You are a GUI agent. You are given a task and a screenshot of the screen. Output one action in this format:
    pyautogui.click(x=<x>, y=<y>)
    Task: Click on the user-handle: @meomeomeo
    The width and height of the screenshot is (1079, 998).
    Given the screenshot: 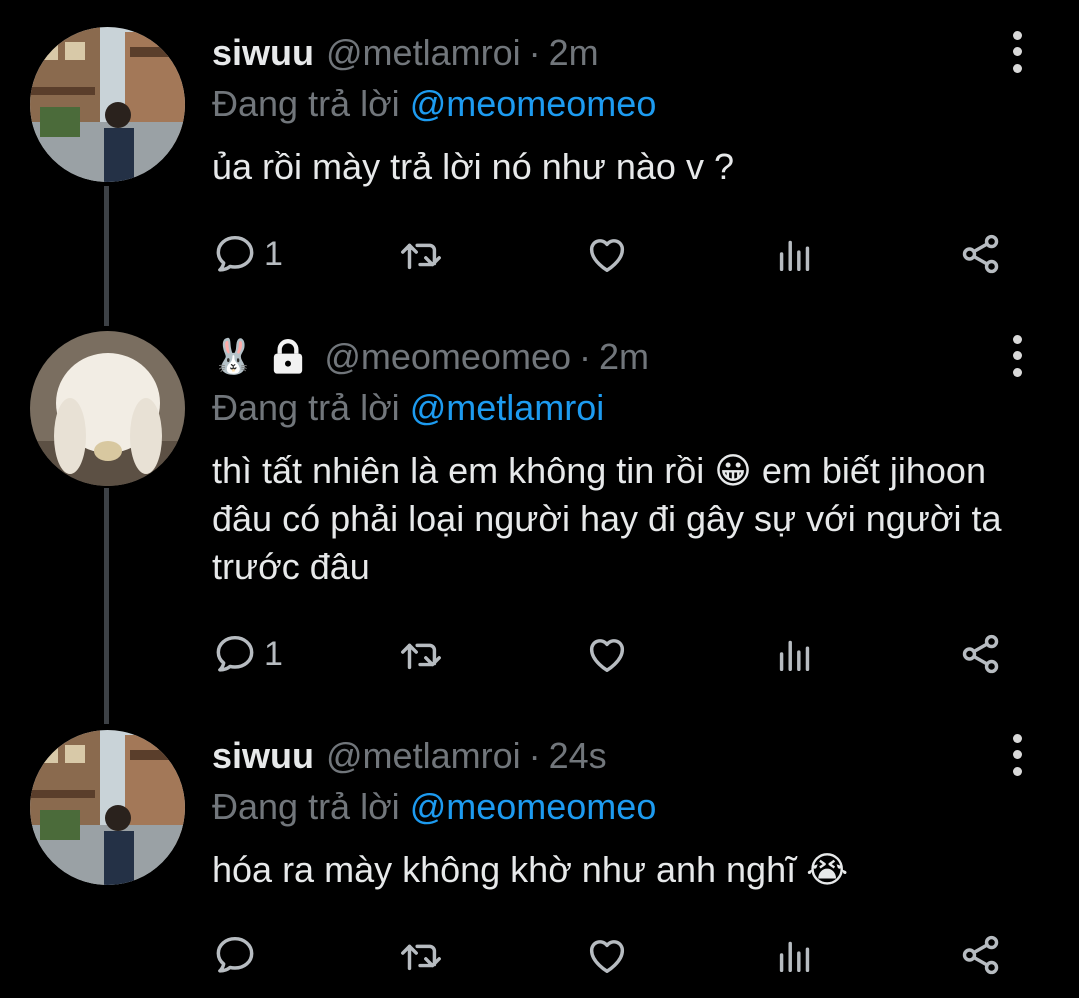 What is the action you would take?
    pyautogui.click(x=447, y=357)
    